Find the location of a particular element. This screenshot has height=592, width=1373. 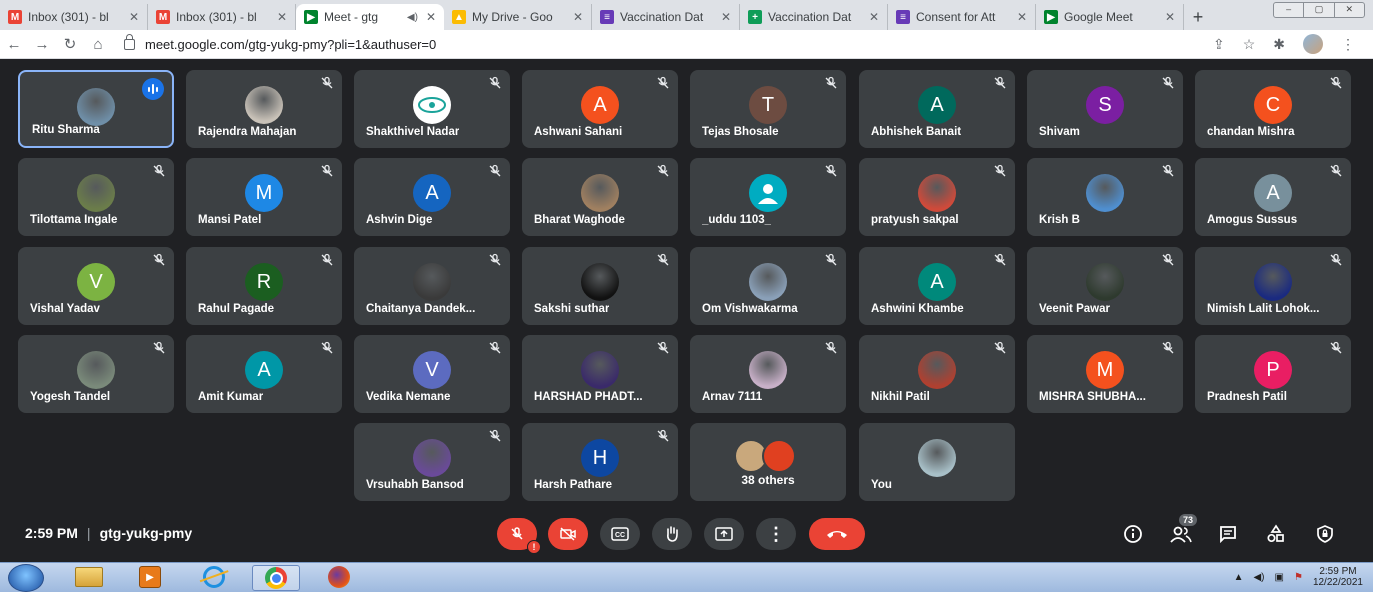

participant-name: Tilottama Ingale is located at coordinates (74, 220).